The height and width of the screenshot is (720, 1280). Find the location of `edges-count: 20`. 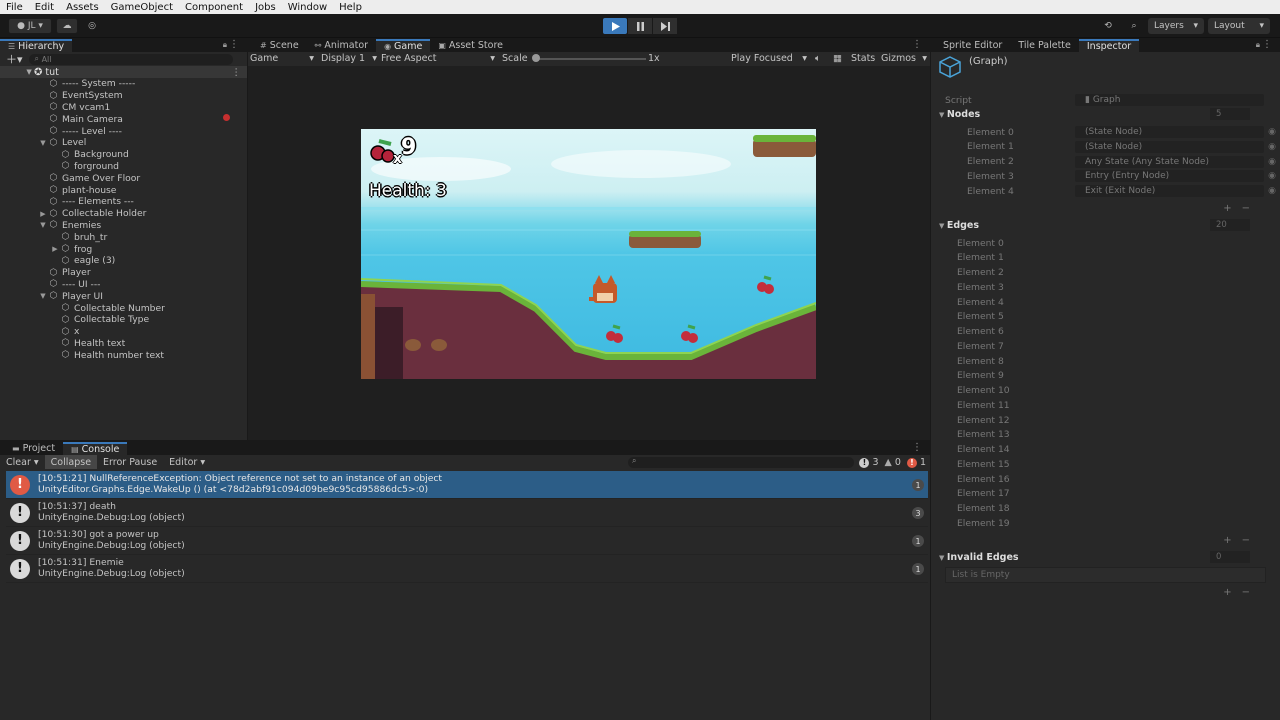

edges-count: 20 is located at coordinates (1230, 225).